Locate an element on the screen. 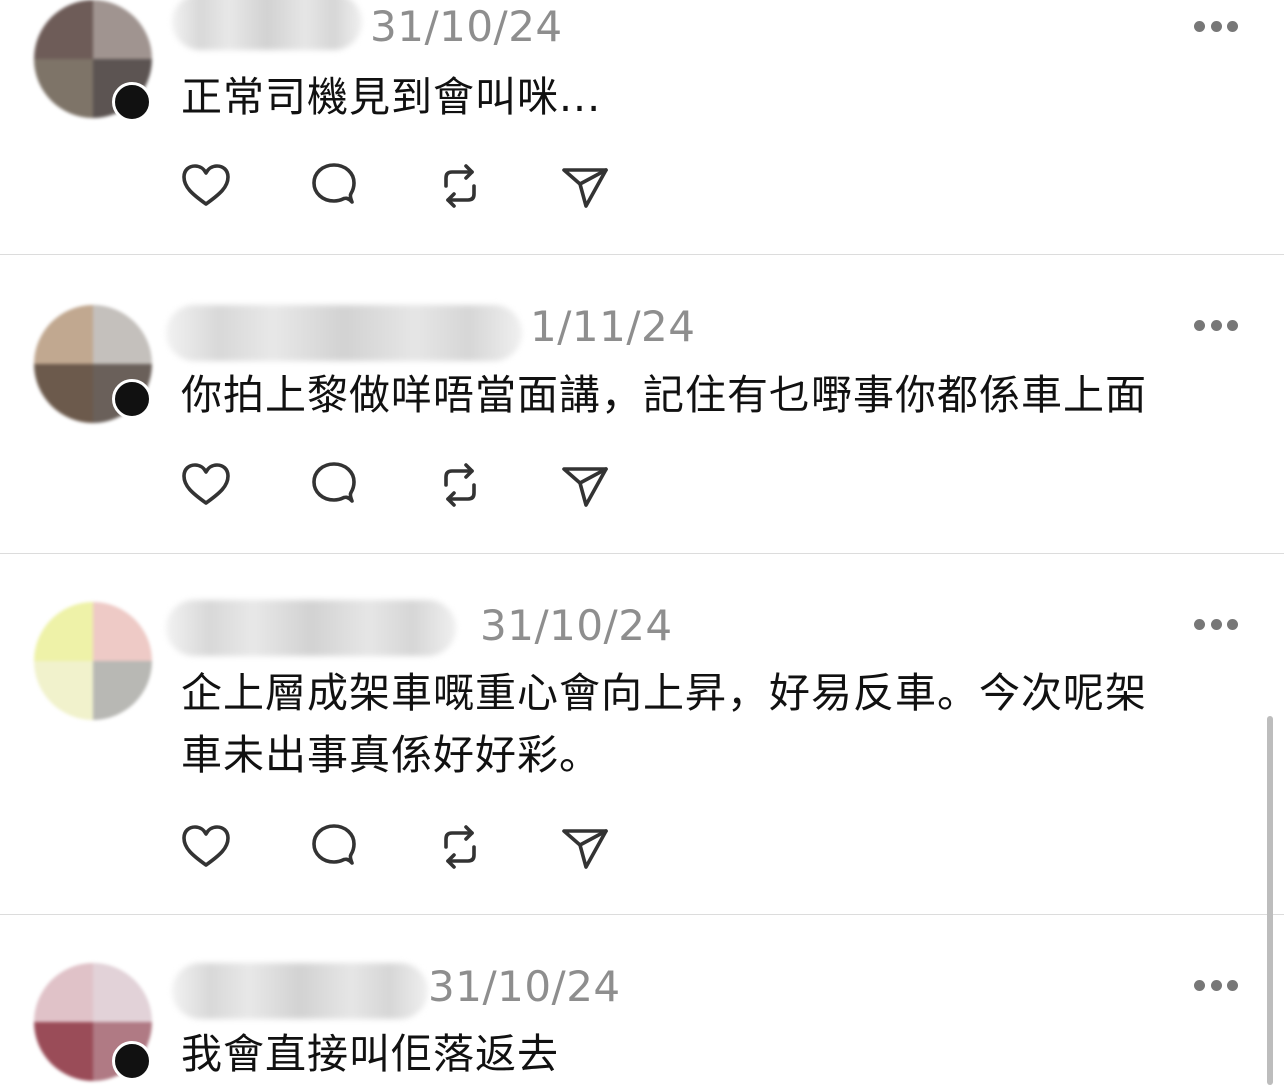 This screenshot has width=1284, height=1085. post-text: 你拍上黎做咩唔當面講，記住有乜嘢事你都係車上面 is located at coordinates (664, 395).